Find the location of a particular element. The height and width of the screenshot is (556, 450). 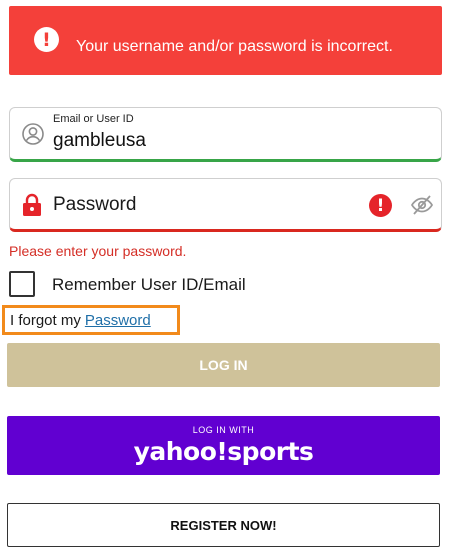

eye-slash-icon is located at coordinates (422, 205).